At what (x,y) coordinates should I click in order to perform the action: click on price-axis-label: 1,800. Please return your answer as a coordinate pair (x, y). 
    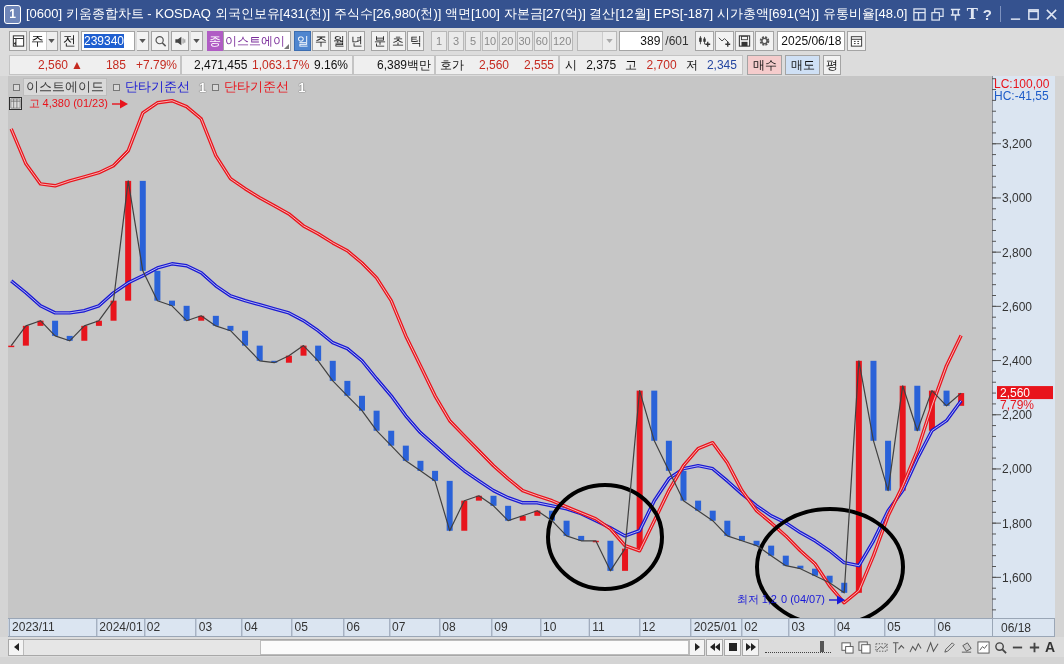
    Looking at the image, I should click on (1017, 523).